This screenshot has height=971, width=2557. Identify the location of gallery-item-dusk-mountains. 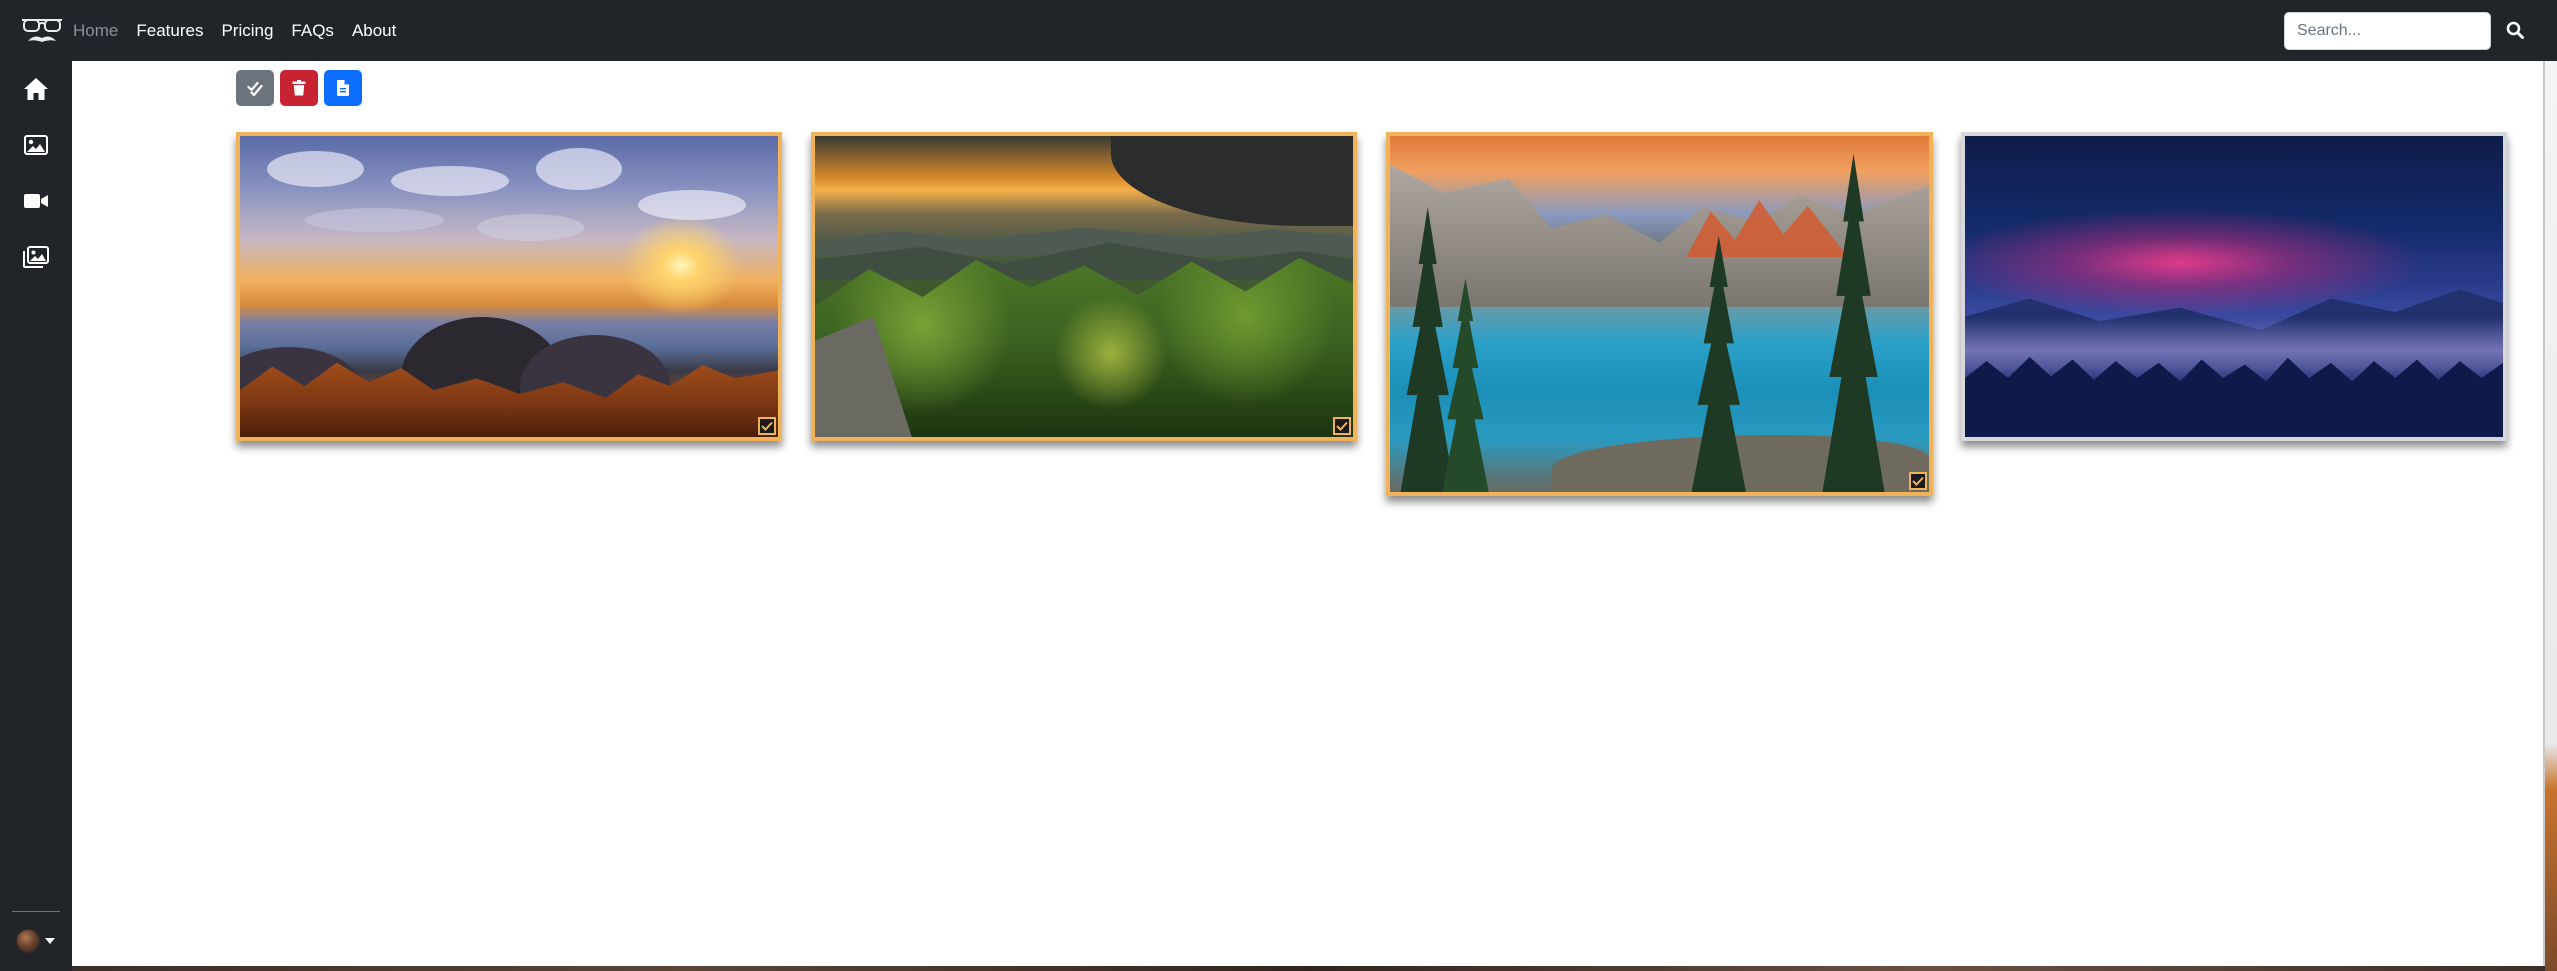
(2234, 286).